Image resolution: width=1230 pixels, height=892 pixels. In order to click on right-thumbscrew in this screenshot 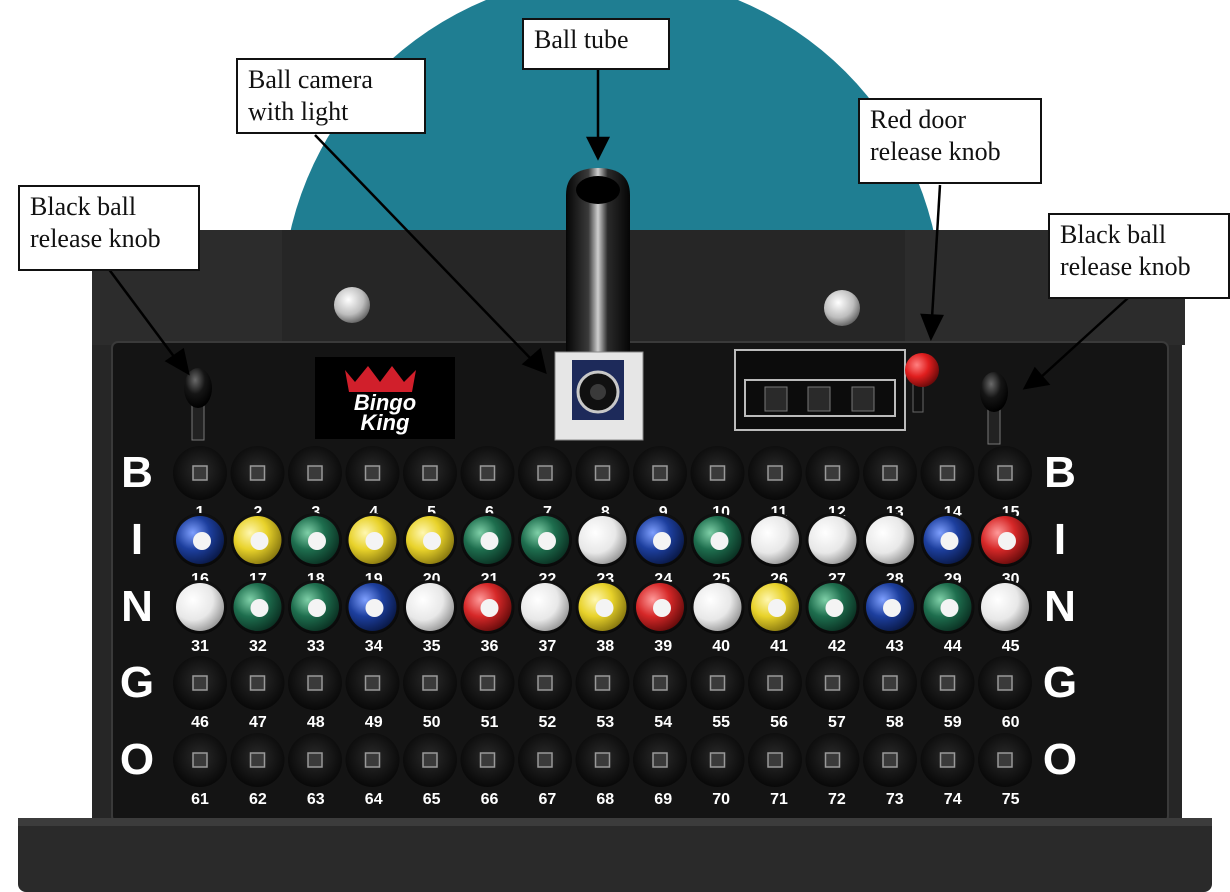, I will do `click(842, 308)`.